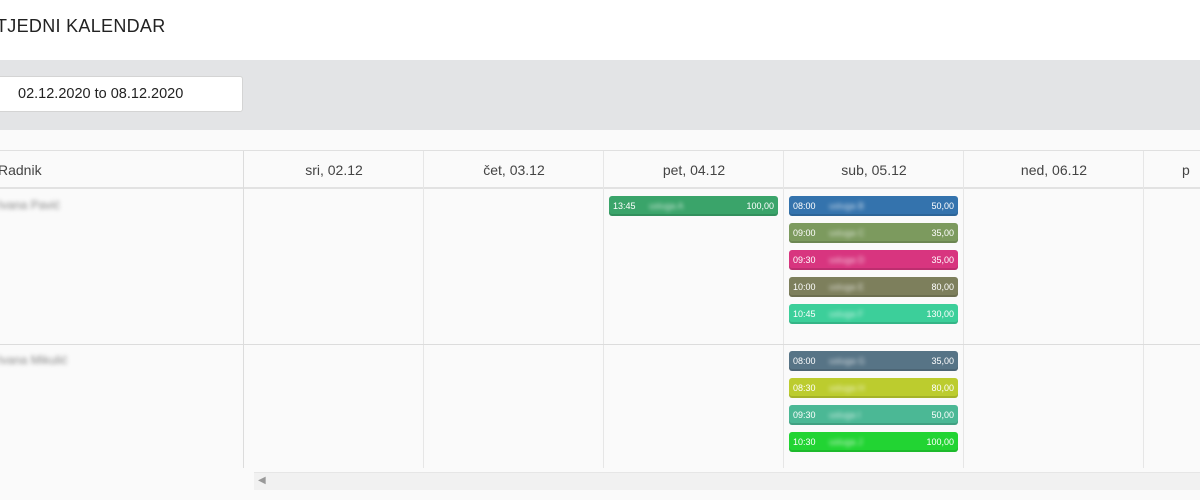 Image resolution: width=1200 pixels, height=500 pixels. What do you see at coordinates (847, 361) in the screenshot?
I see `event-description: usluga G` at bounding box center [847, 361].